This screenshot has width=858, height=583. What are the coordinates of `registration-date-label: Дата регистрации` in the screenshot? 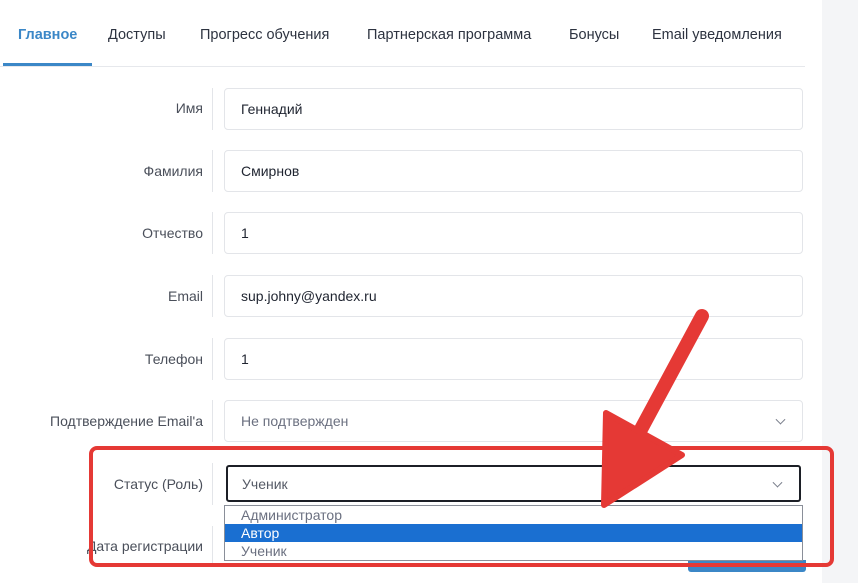 It's located at (144, 546).